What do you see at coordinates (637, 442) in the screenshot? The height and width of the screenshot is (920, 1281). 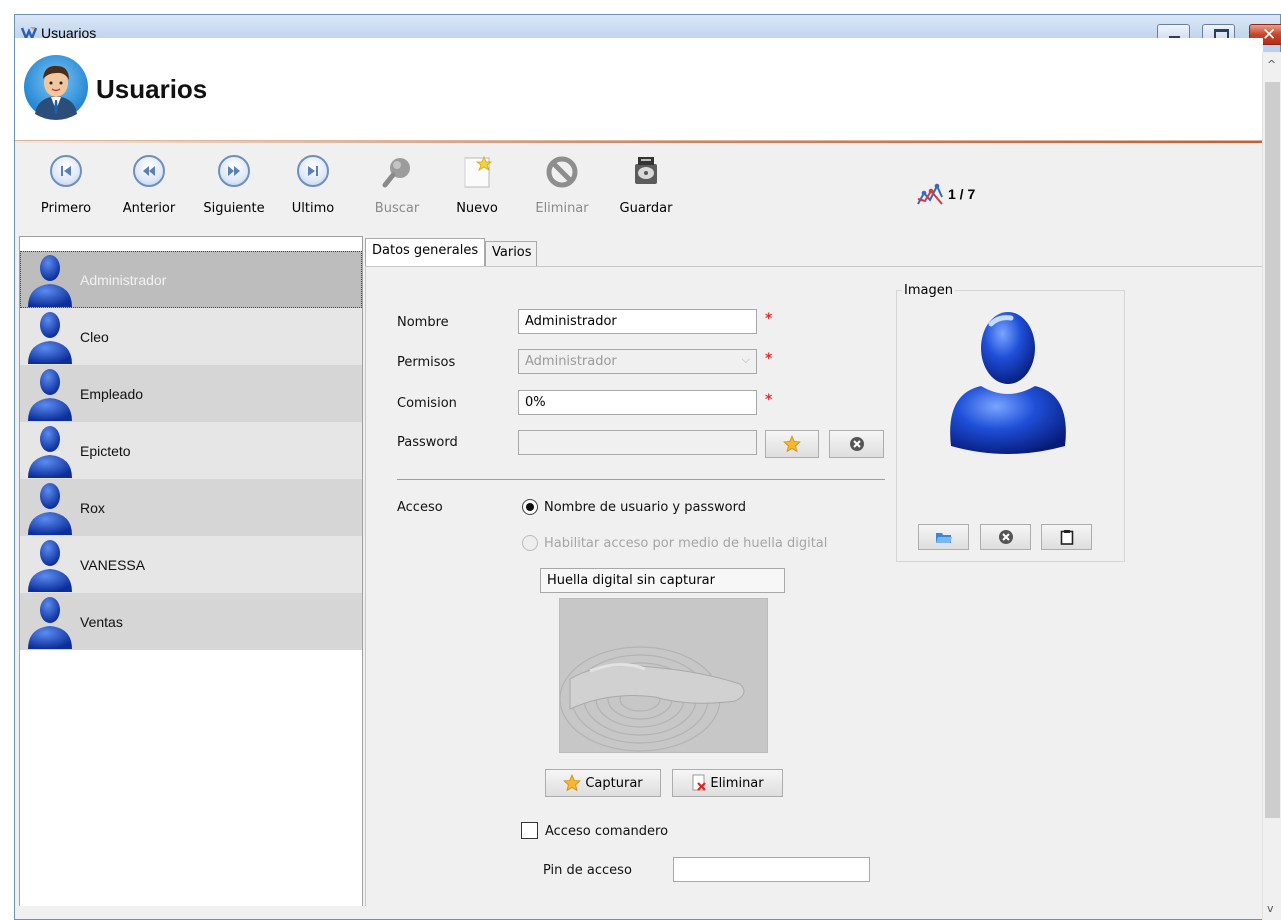 I see `password-input` at bounding box center [637, 442].